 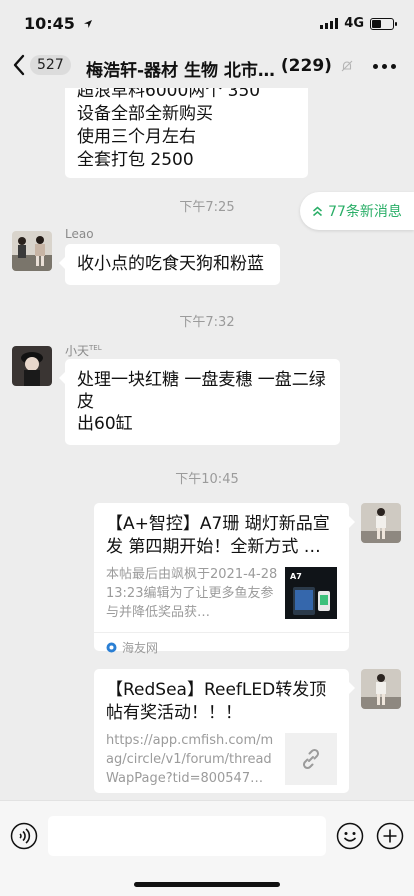 I want to click on timestamp: 下午10:45, so click(x=207, y=479).